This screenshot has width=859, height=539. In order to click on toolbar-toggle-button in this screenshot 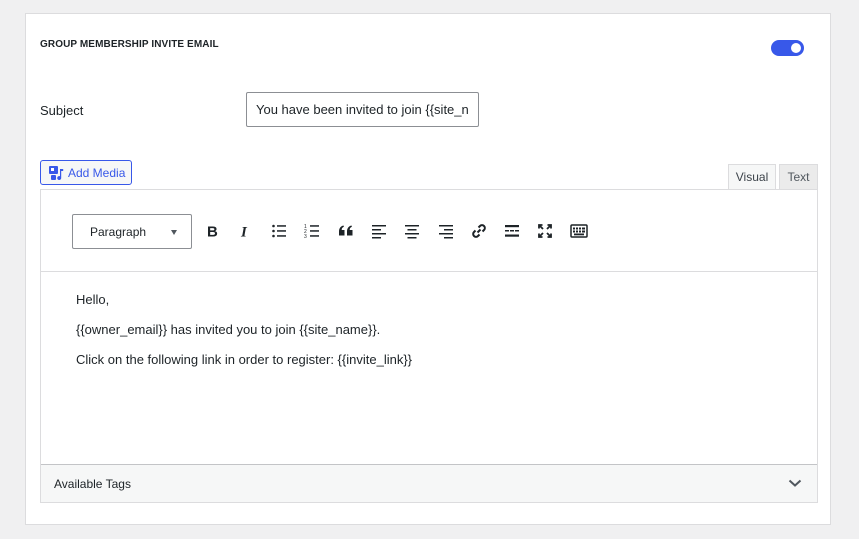, I will do `click(579, 231)`.